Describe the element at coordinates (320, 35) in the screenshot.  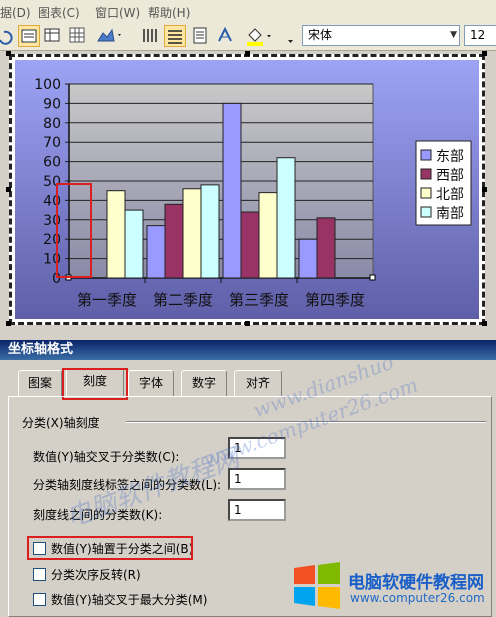
I see `font-name-value: 宋体` at that location.